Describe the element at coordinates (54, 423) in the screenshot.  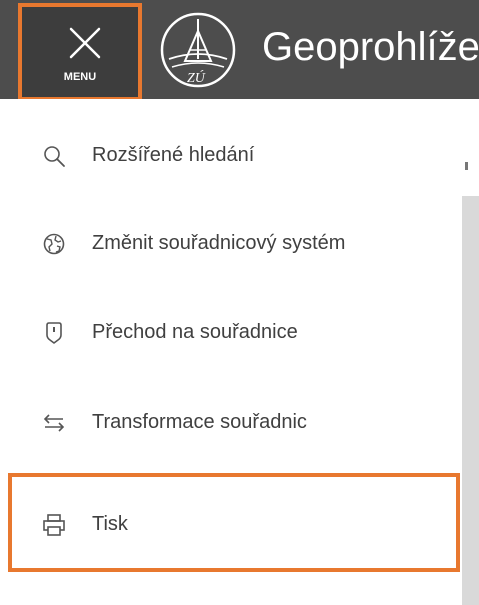
I see `transform-arrows-icon` at that location.